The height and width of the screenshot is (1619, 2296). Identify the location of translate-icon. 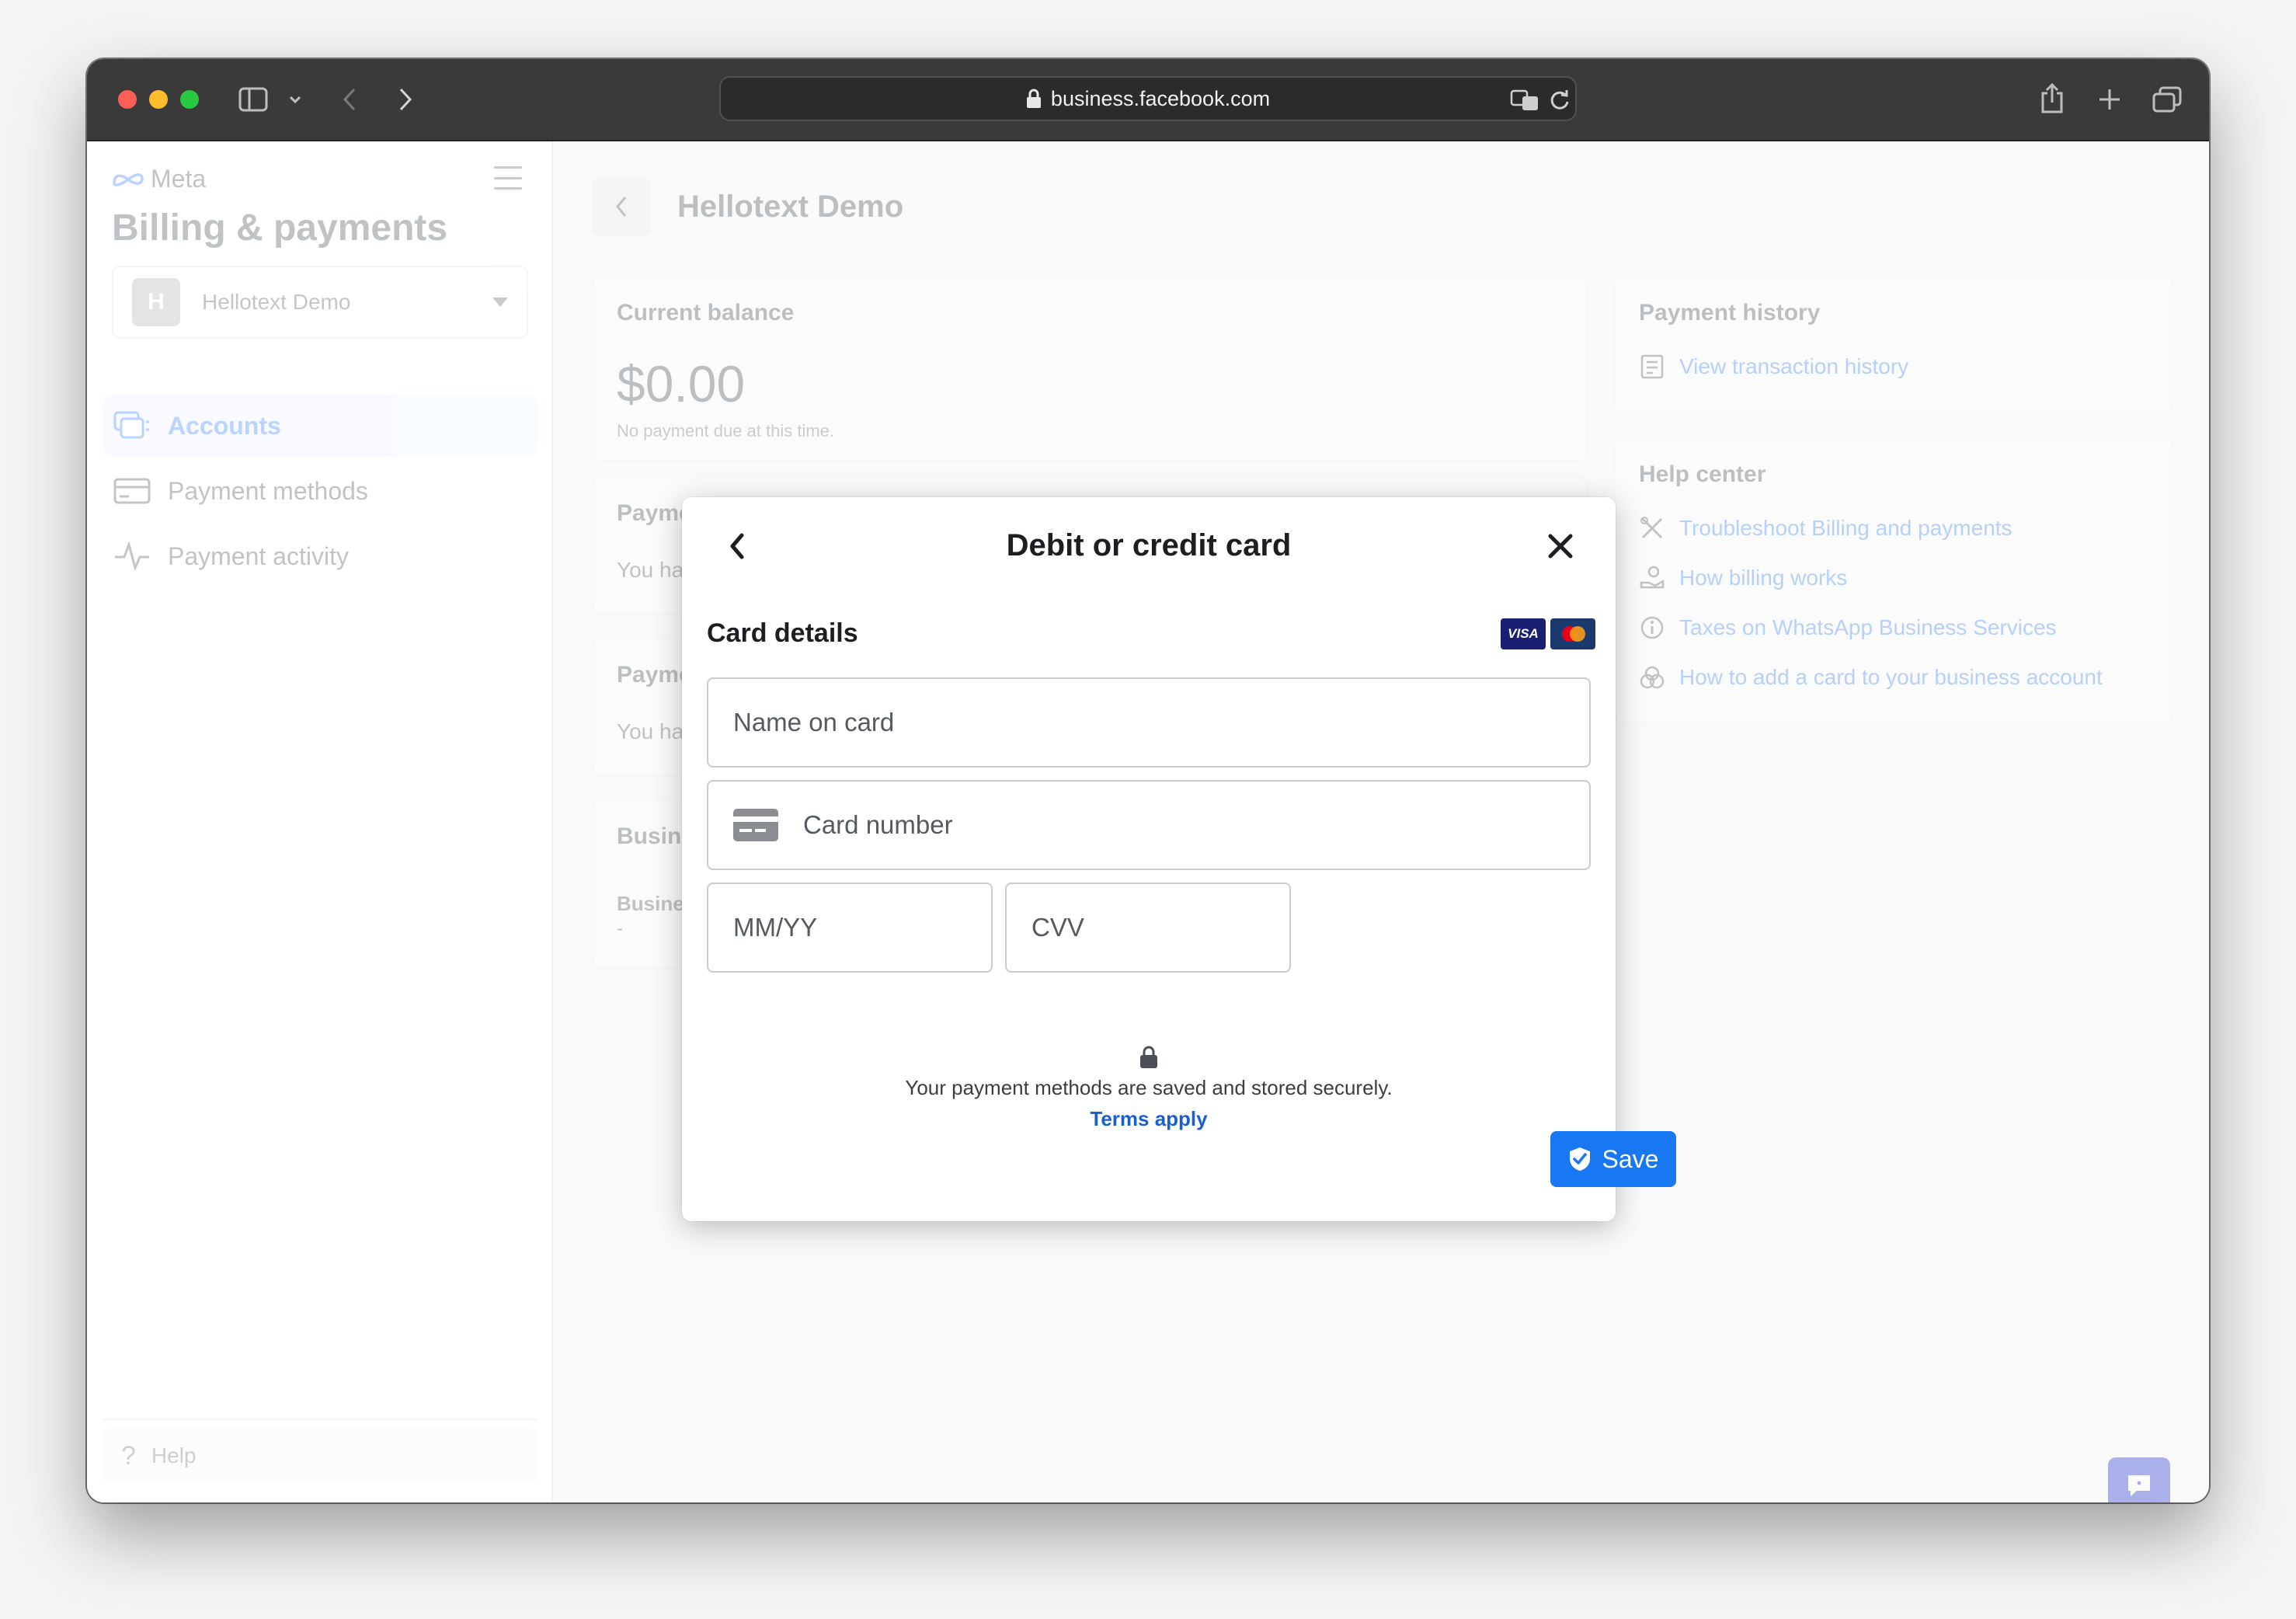
(1525, 100).